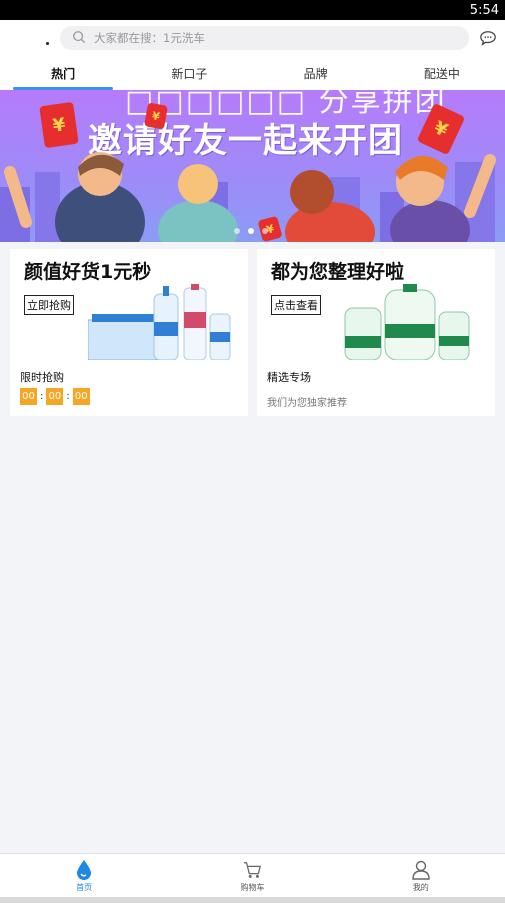  I want to click on bottom-tabbar: 首页 购物车 我的, so click(252, 875).